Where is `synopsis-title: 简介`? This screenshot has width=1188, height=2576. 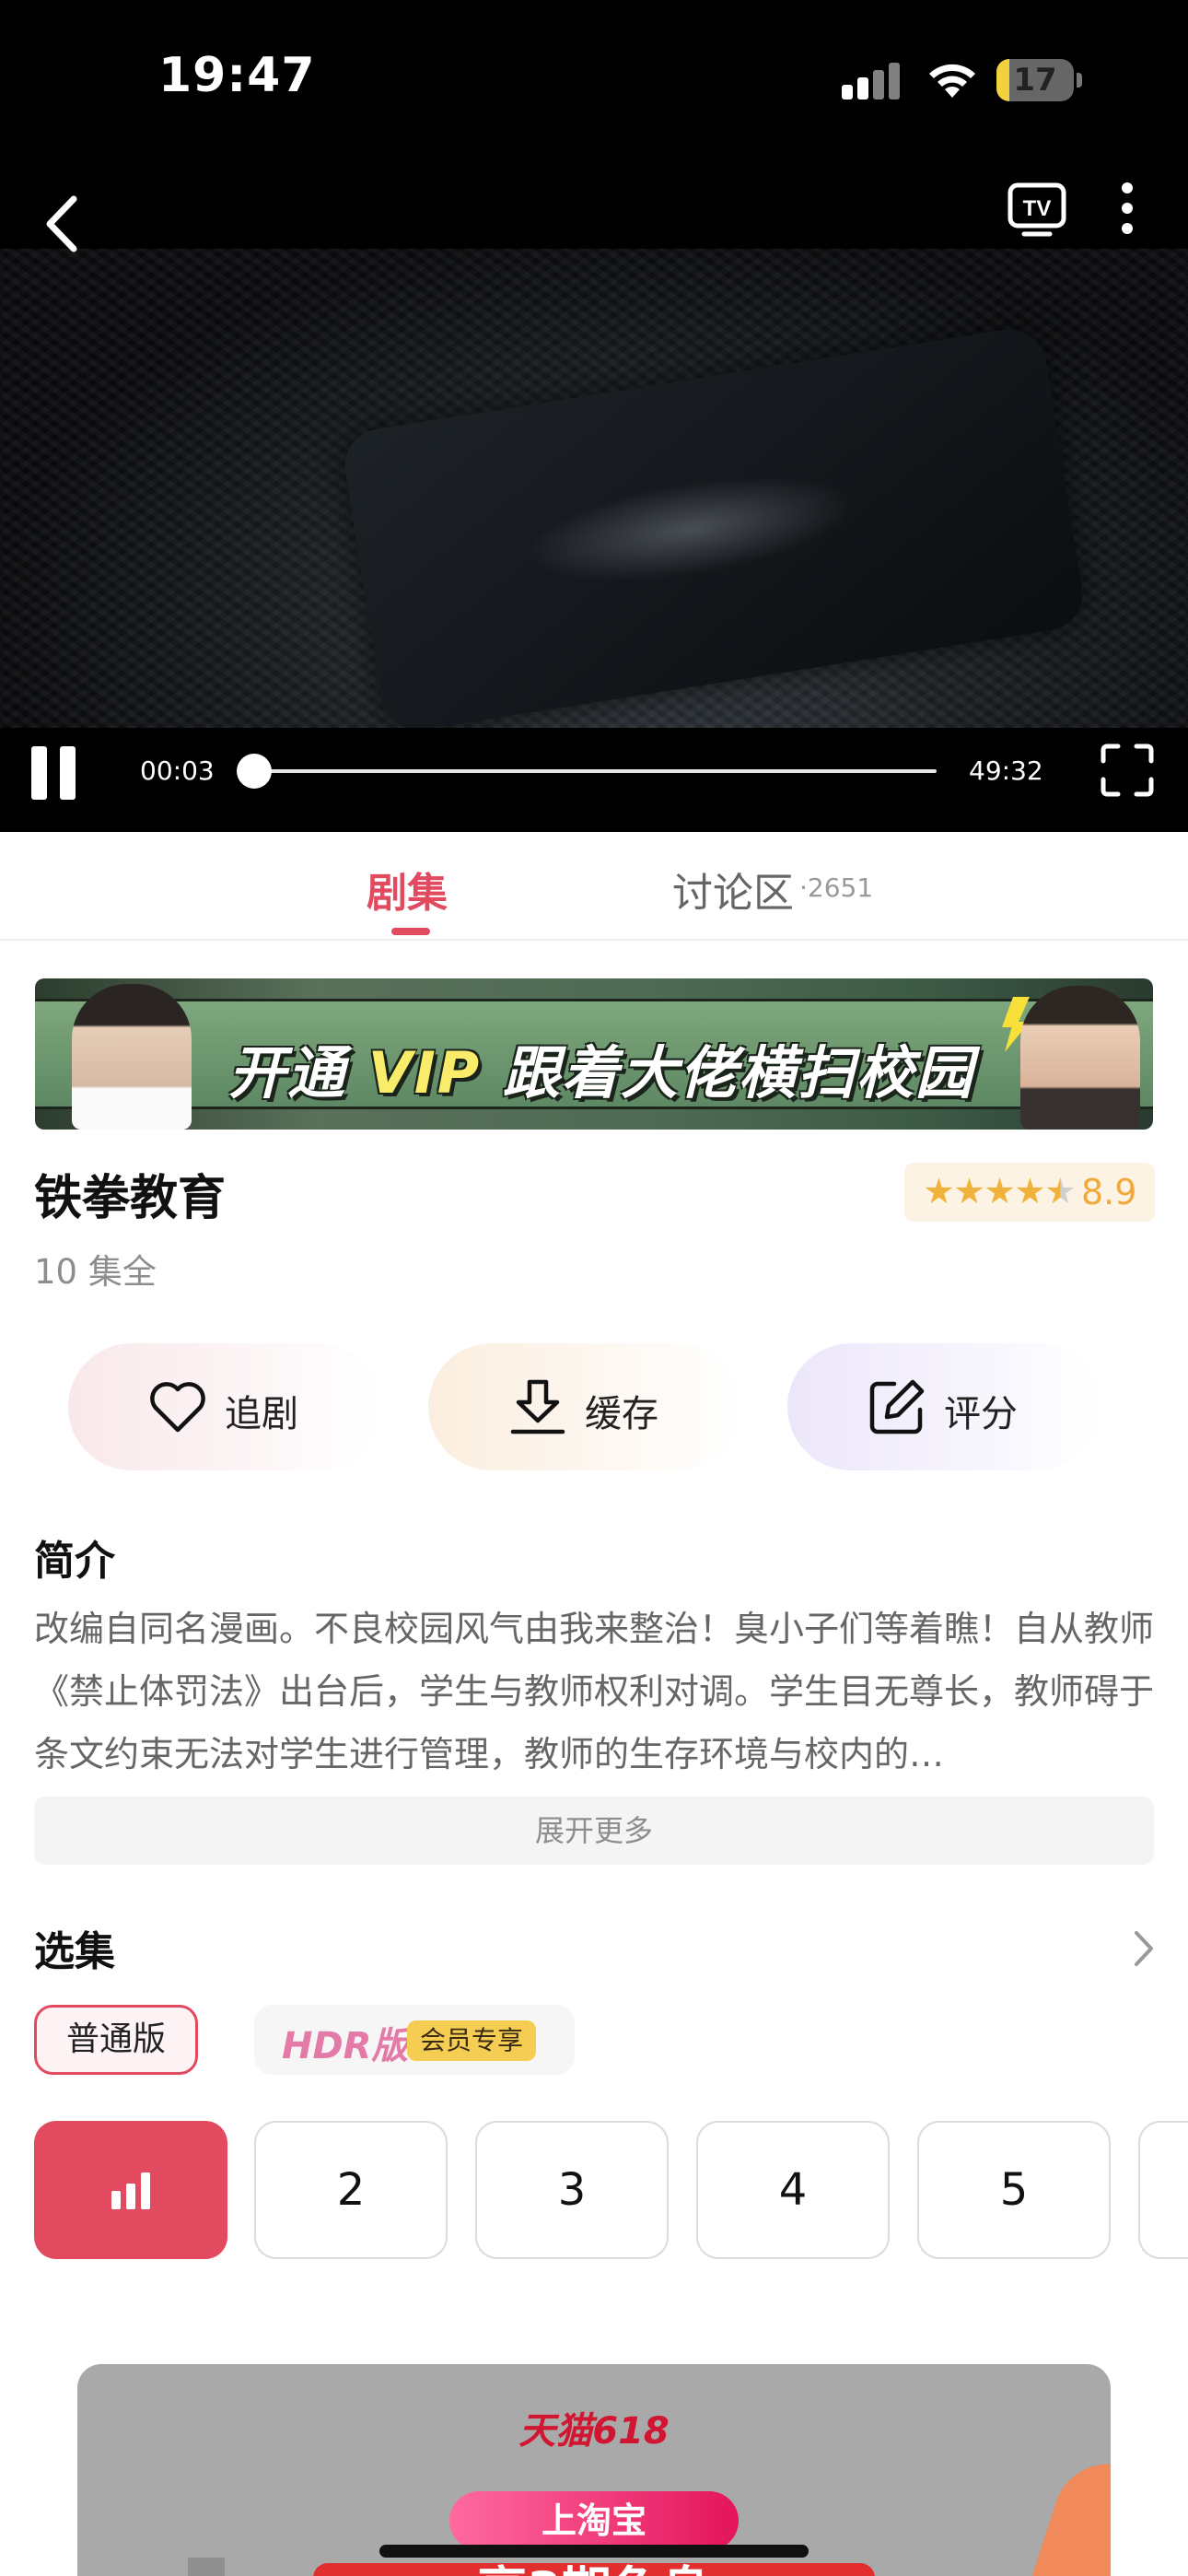 synopsis-title: 简介 is located at coordinates (74, 1561).